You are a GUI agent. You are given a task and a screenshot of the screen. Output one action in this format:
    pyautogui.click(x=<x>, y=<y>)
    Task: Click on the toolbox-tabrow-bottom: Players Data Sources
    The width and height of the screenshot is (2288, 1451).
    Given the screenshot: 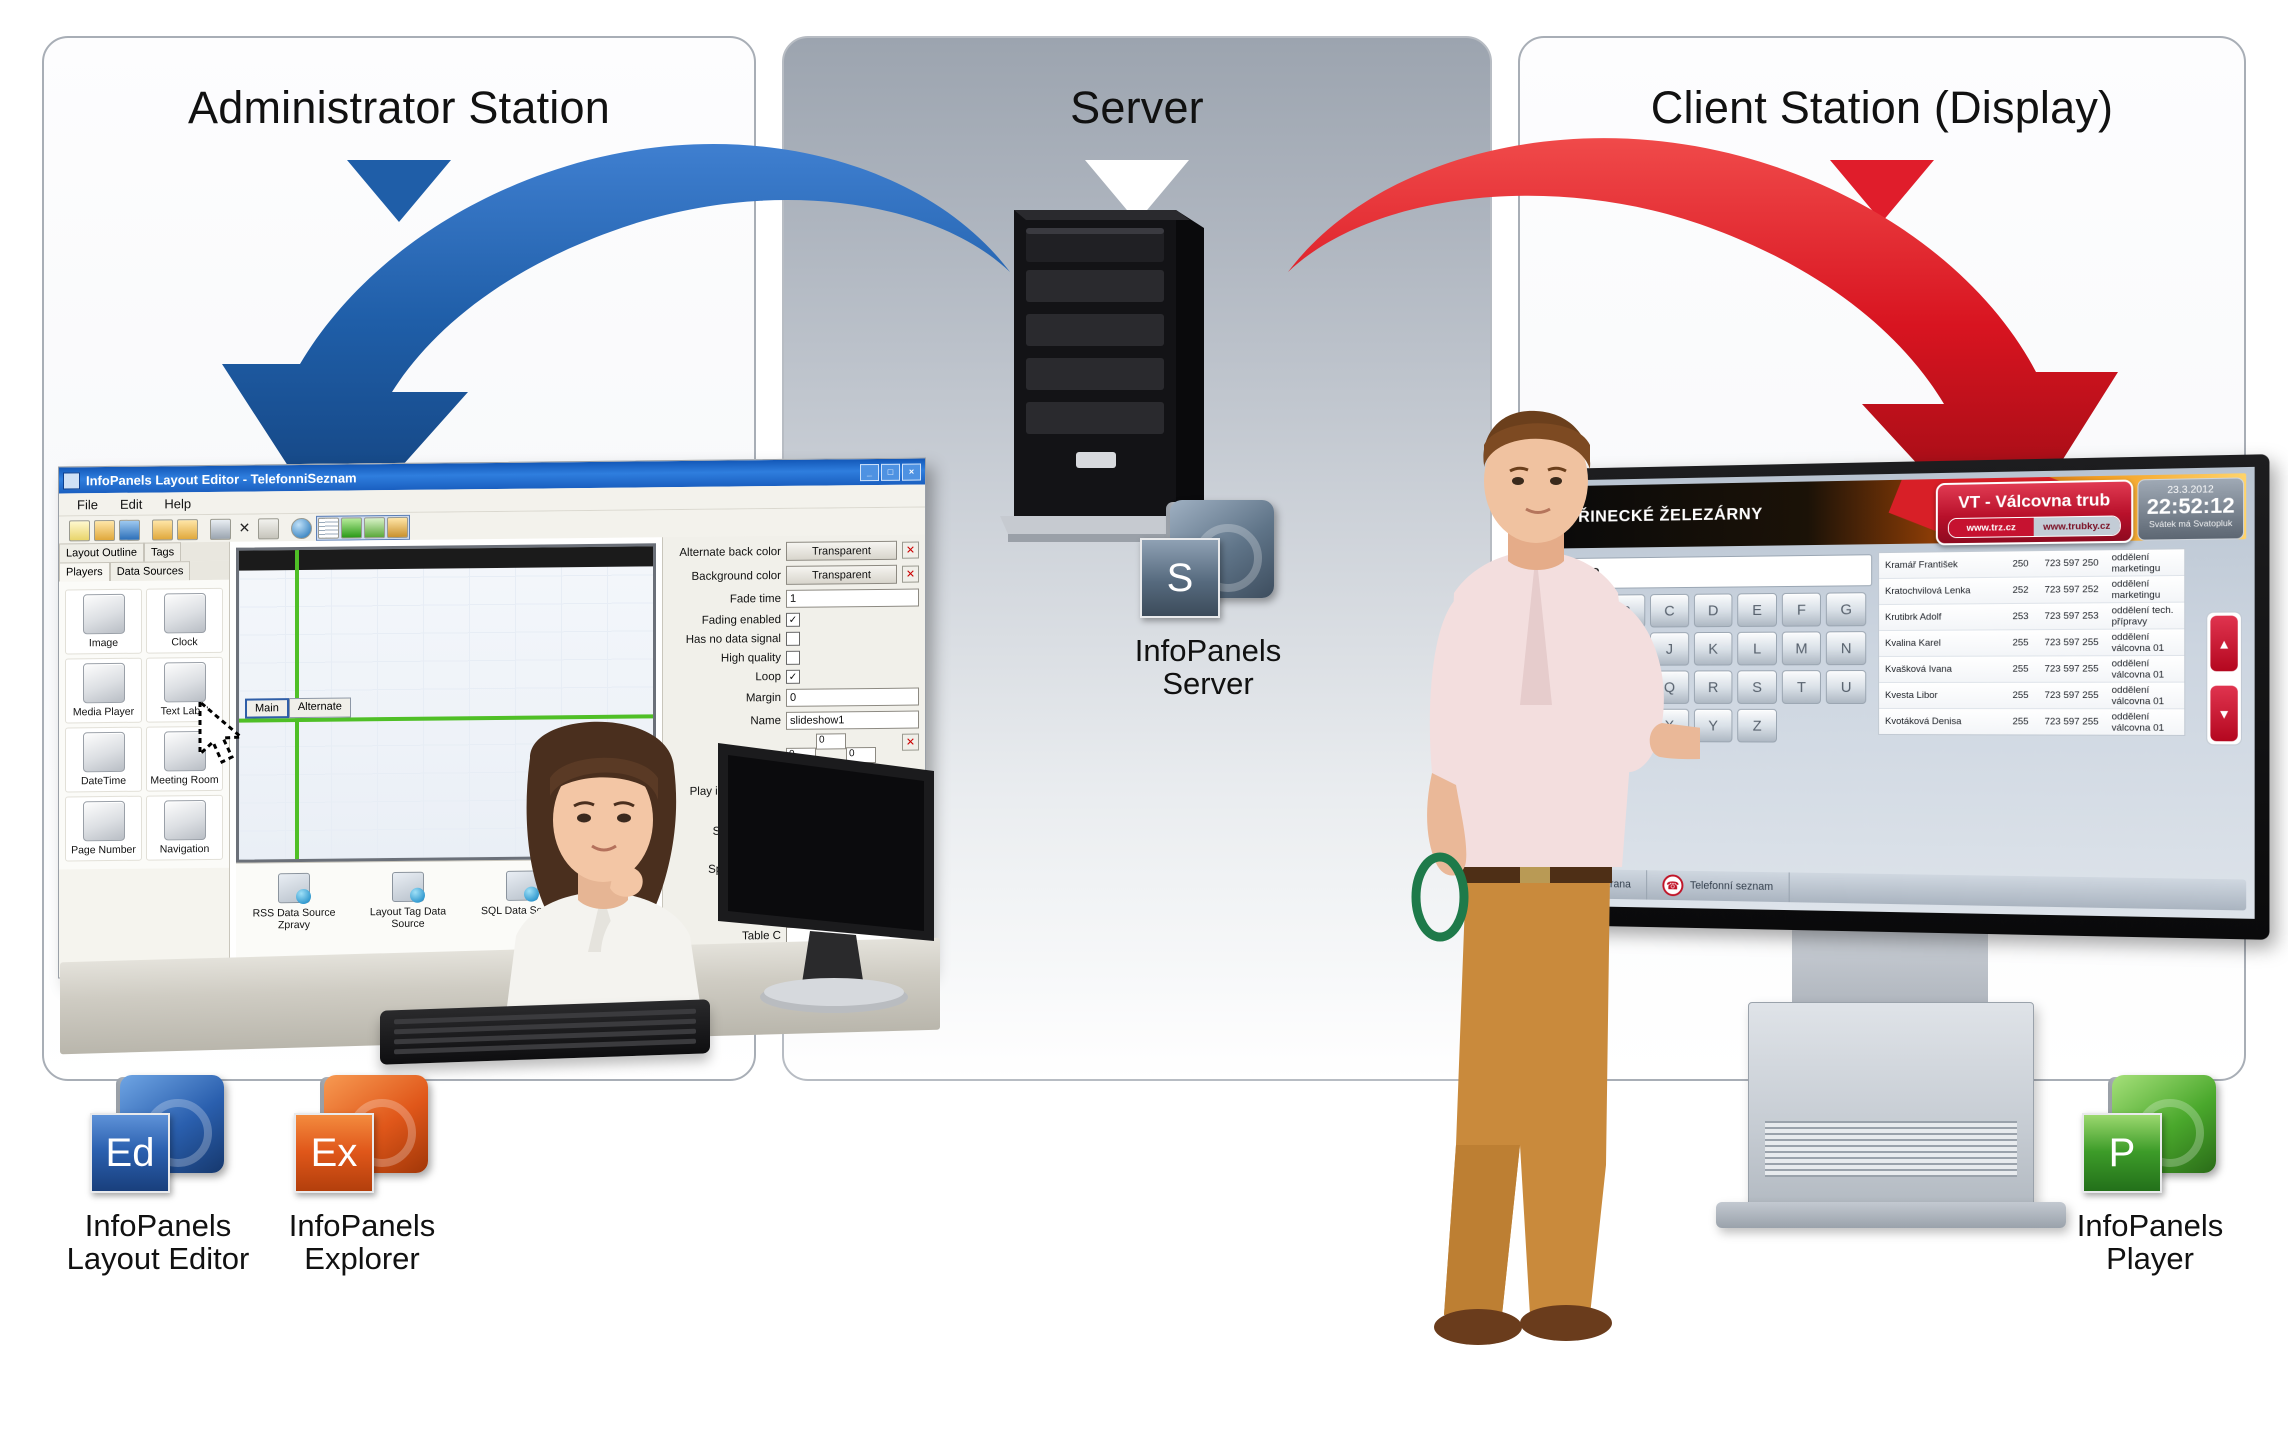 What is the action you would take?
    pyautogui.click(x=144, y=571)
    